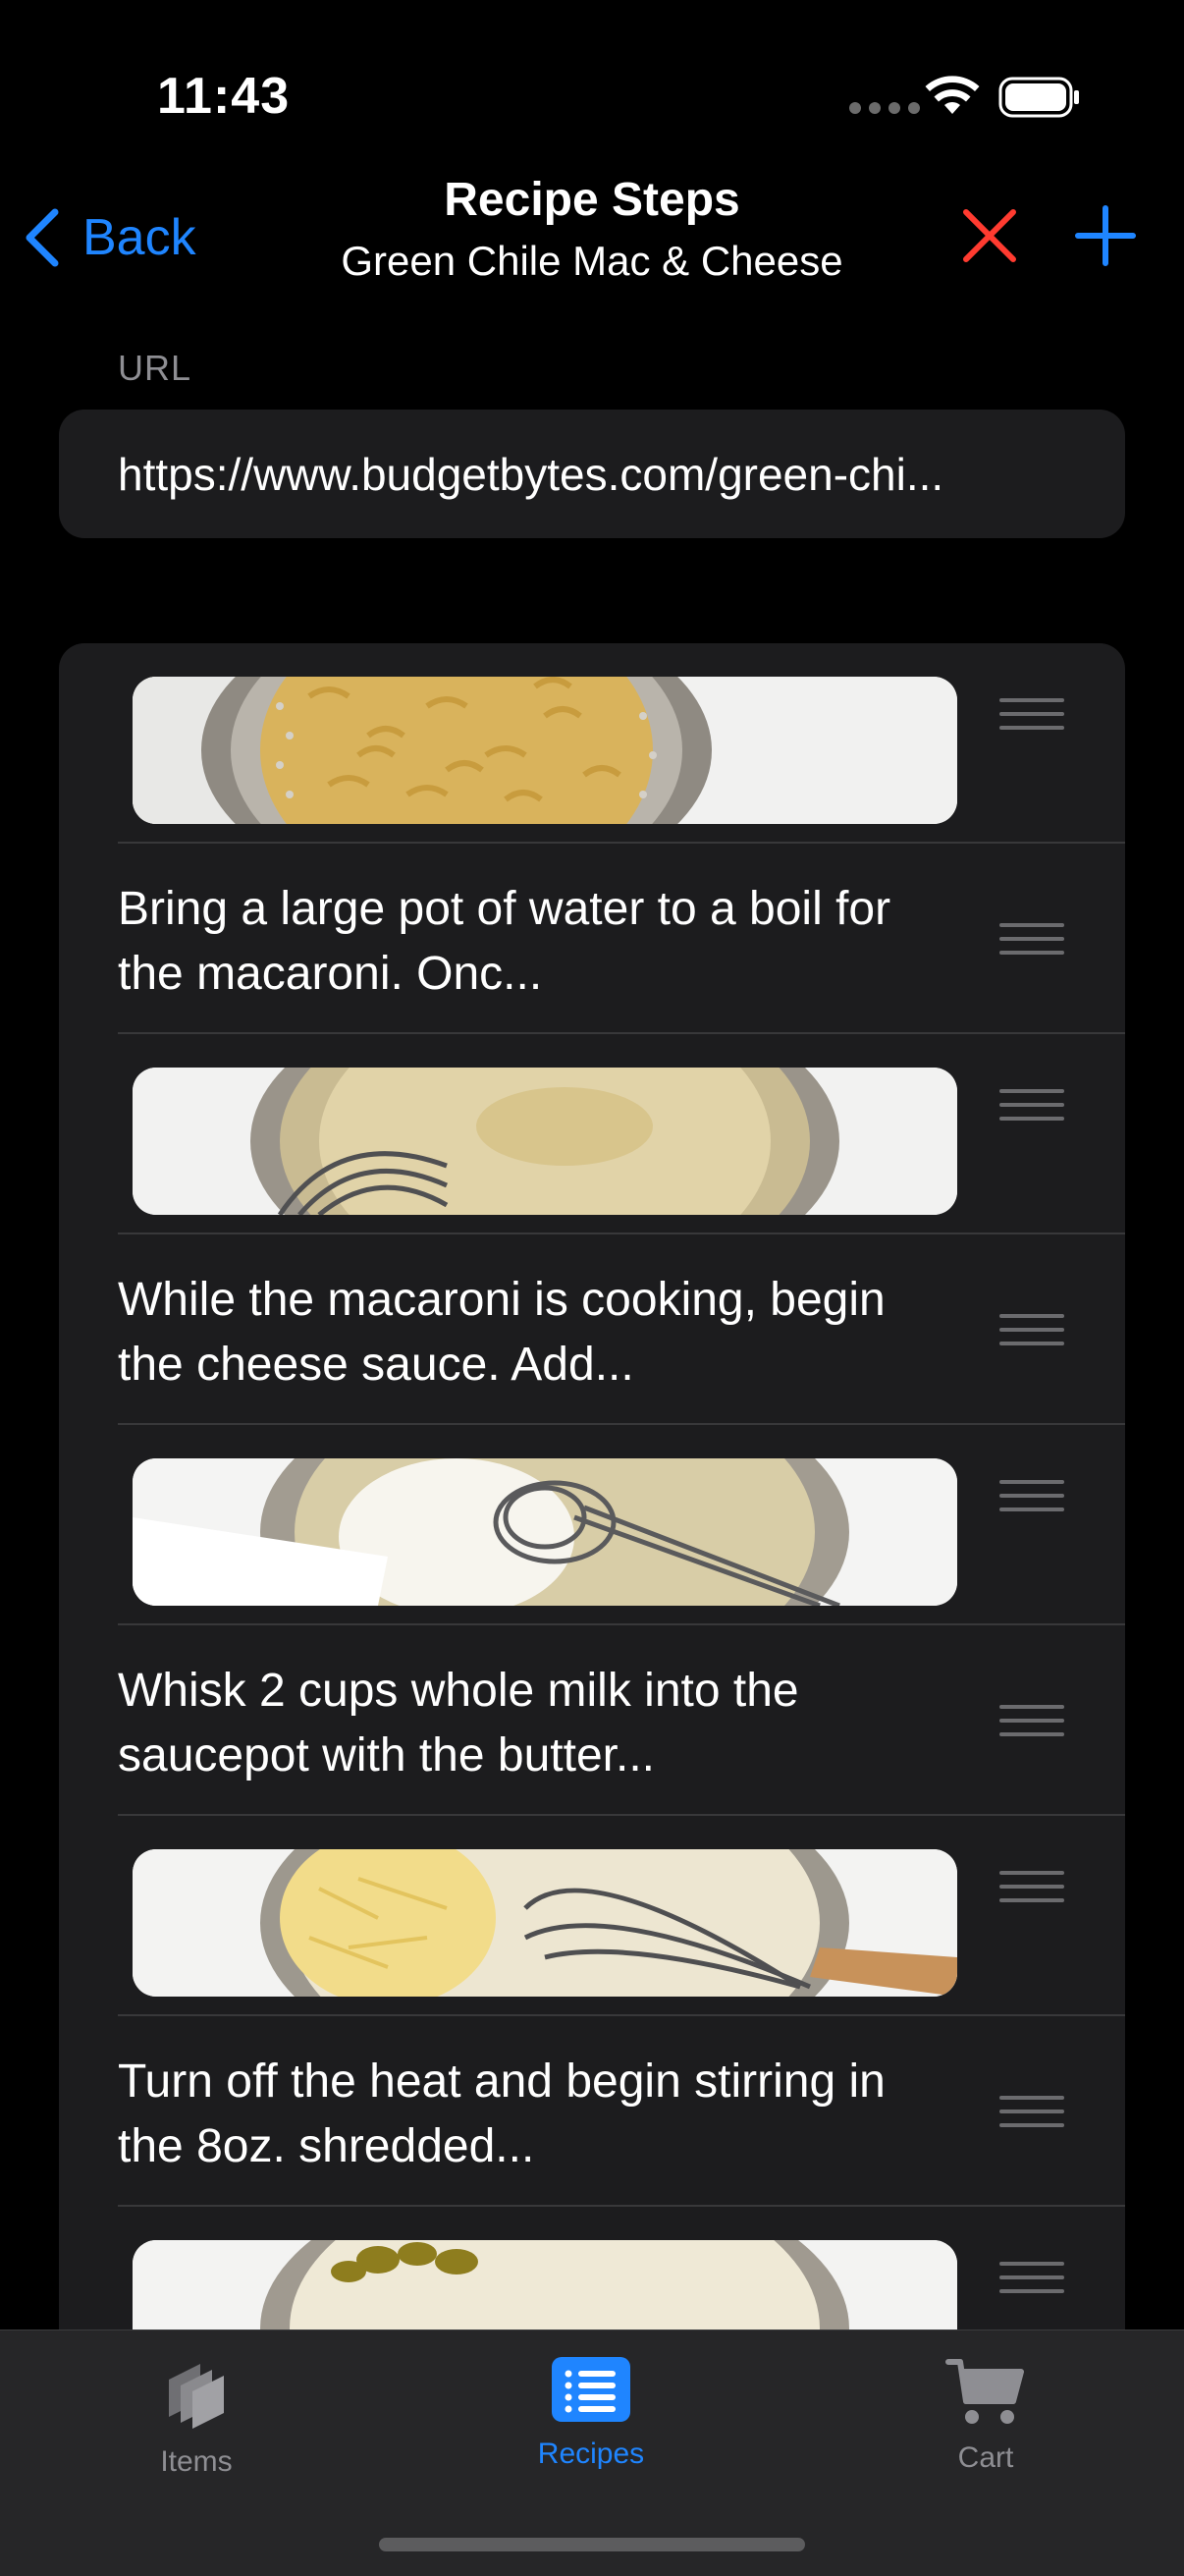  I want to click on tab-label: Cart, so click(985, 2458).